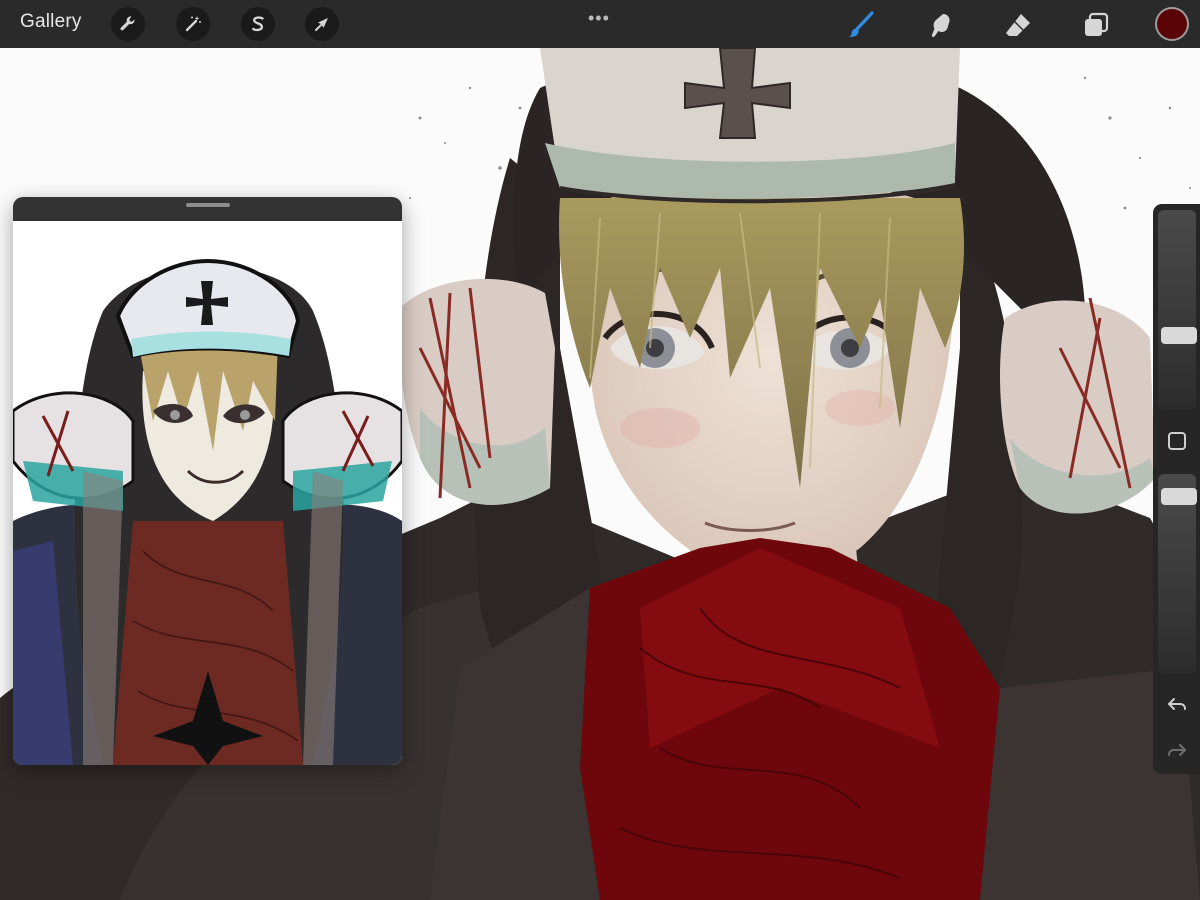 The width and height of the screenshot is (1200, 900). What do you see at coordinates (207, 209) in the screenshot?
I see `reference-titlebar` at bounding box center [207, 209].